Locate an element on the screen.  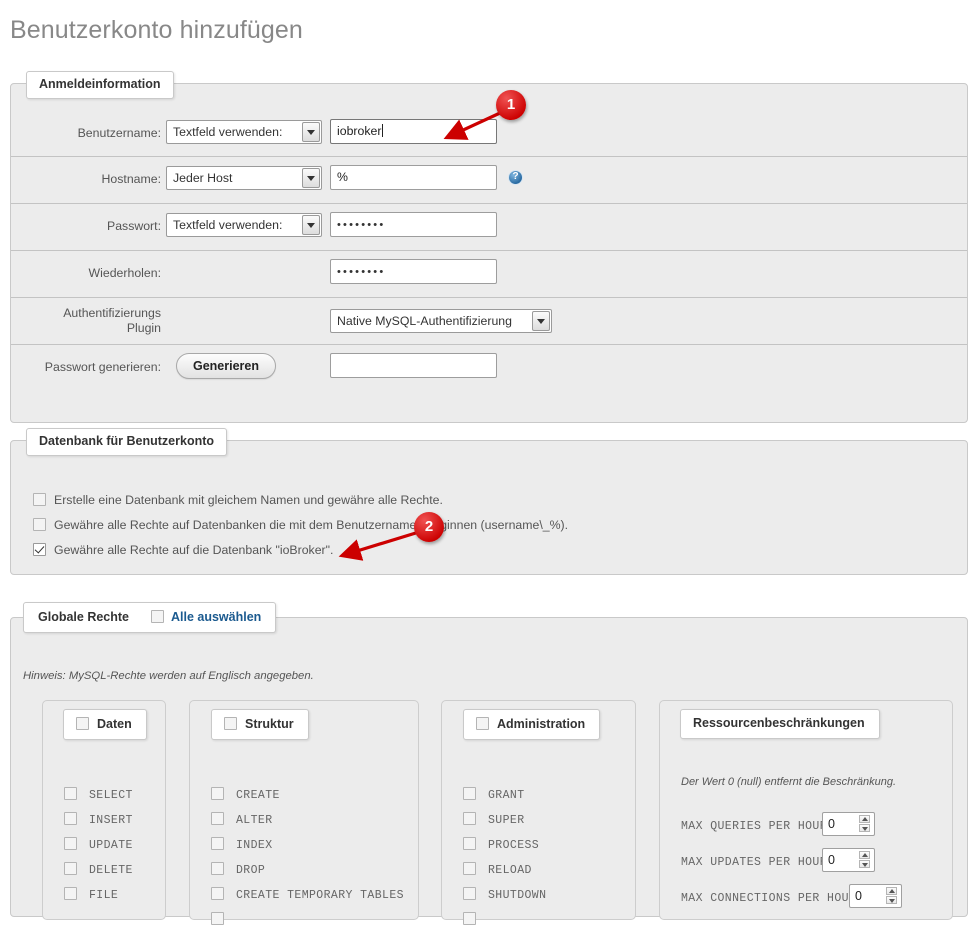
auth-plugin-value: Native MySQL-Authentifizierung is located at coordinates (424, 321).